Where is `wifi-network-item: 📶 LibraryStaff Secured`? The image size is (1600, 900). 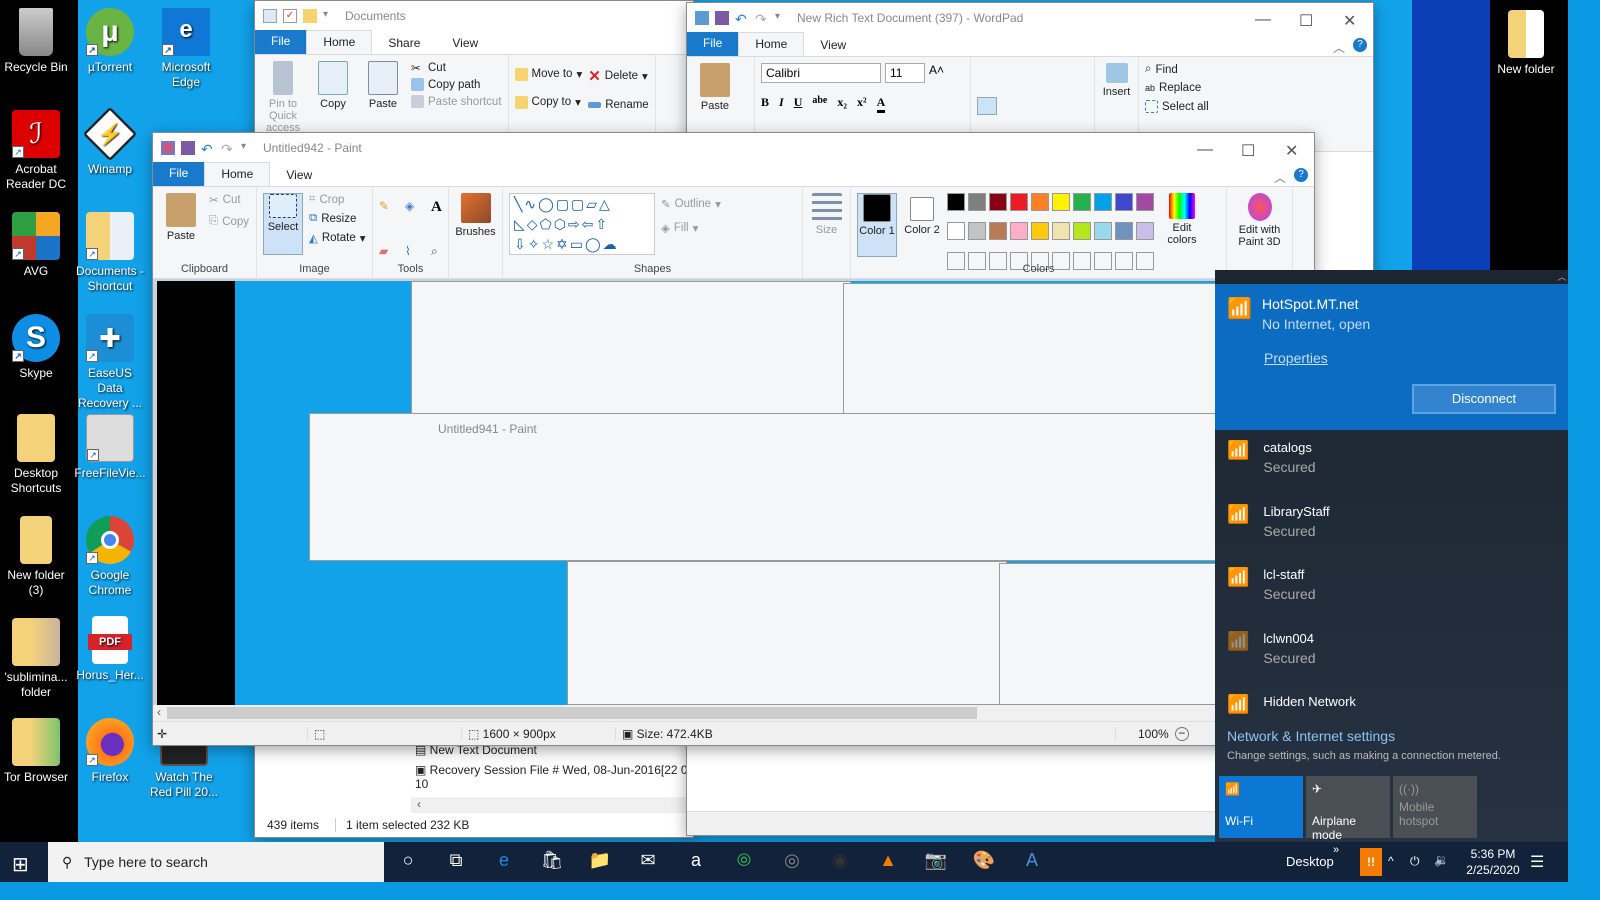 wifi-network-item: 📶 LibraryStaff Secured is located at coordinates (1278, 521).